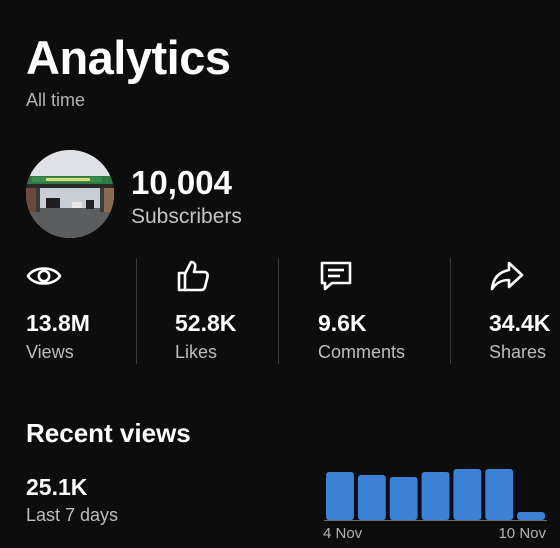  What do you see at coordinates (531, 516) in the screenshot?
I see `chart-bar-10-nov` at bounding box center [531, 516].